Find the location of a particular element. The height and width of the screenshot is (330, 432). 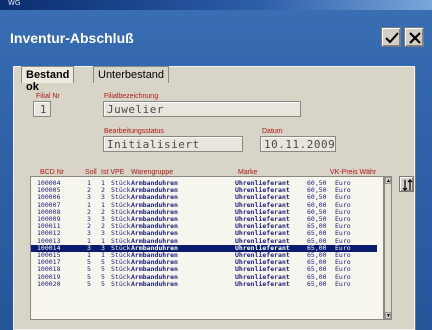

cell-waehr: Euro is located at coordinates (343, 283).